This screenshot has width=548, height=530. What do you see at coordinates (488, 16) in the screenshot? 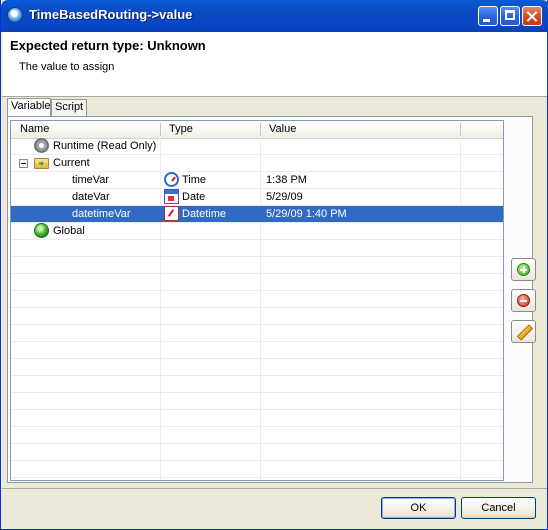
I see `minimize-button` at bounding box center [488, 16].